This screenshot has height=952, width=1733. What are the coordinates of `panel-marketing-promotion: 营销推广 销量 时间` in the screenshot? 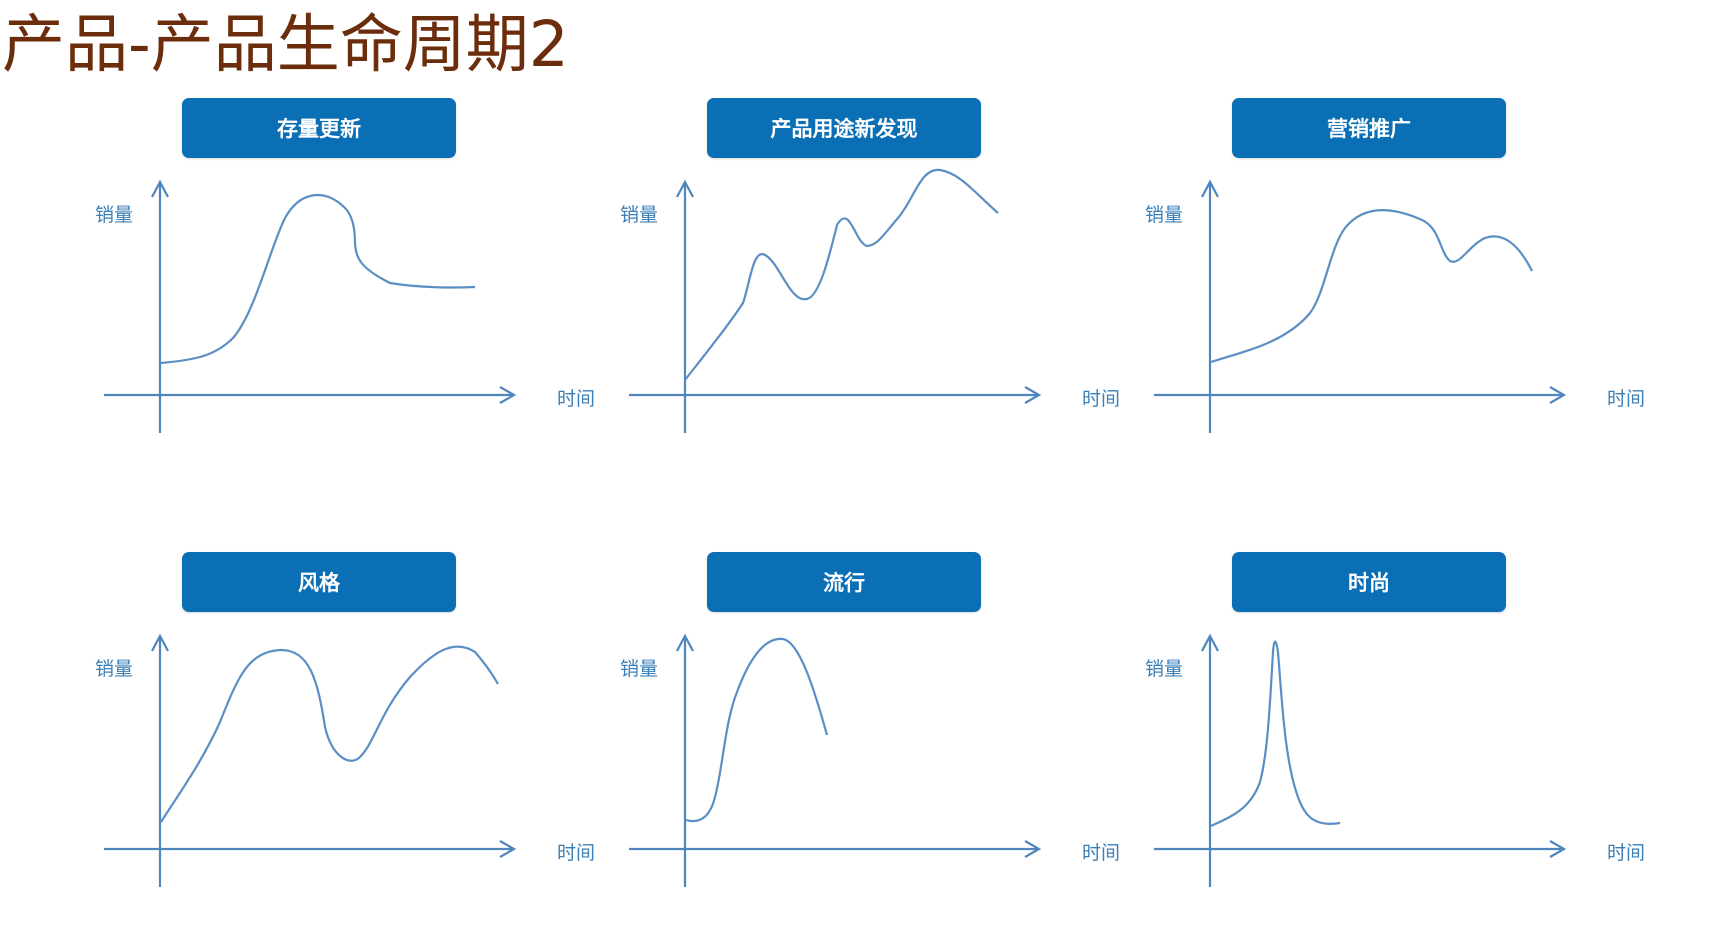 It's located at (1420, 298).